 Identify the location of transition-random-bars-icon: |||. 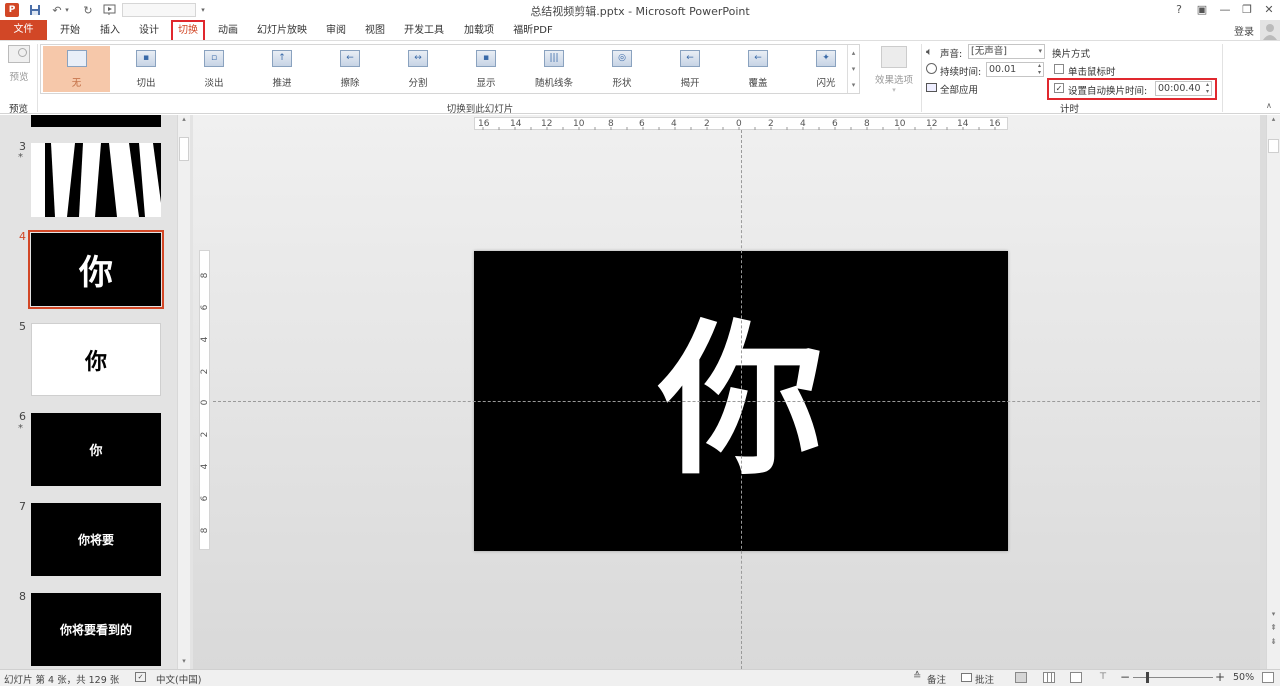
(554, 58).